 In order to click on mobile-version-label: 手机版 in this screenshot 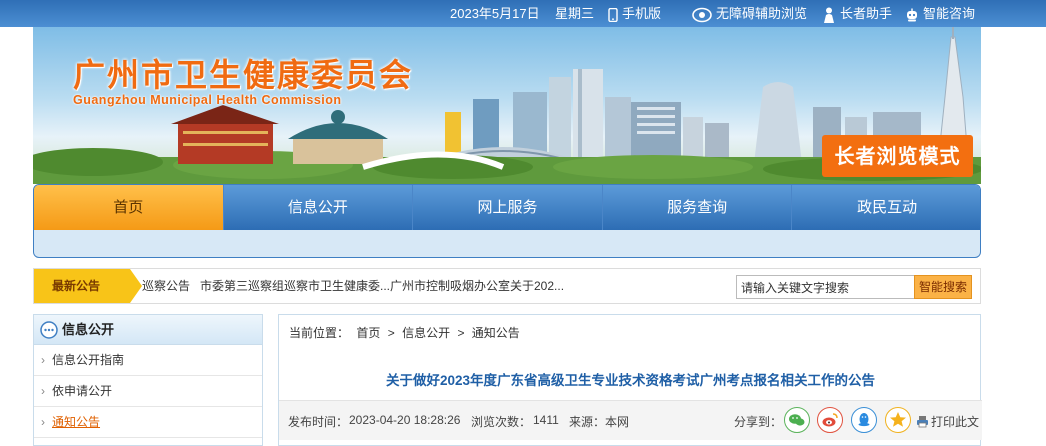, I will do `click(642, 13)`.